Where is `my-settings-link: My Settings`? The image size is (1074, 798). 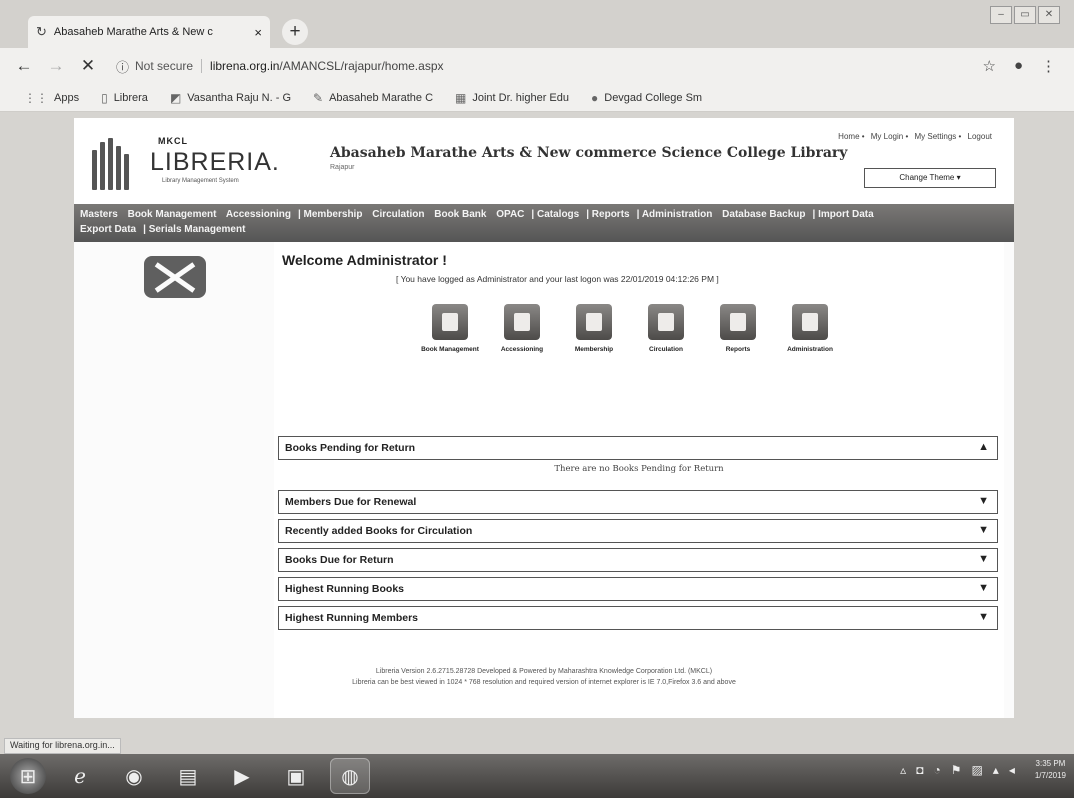
my-settings-link: My Settings is located at coordinates (935, 136).